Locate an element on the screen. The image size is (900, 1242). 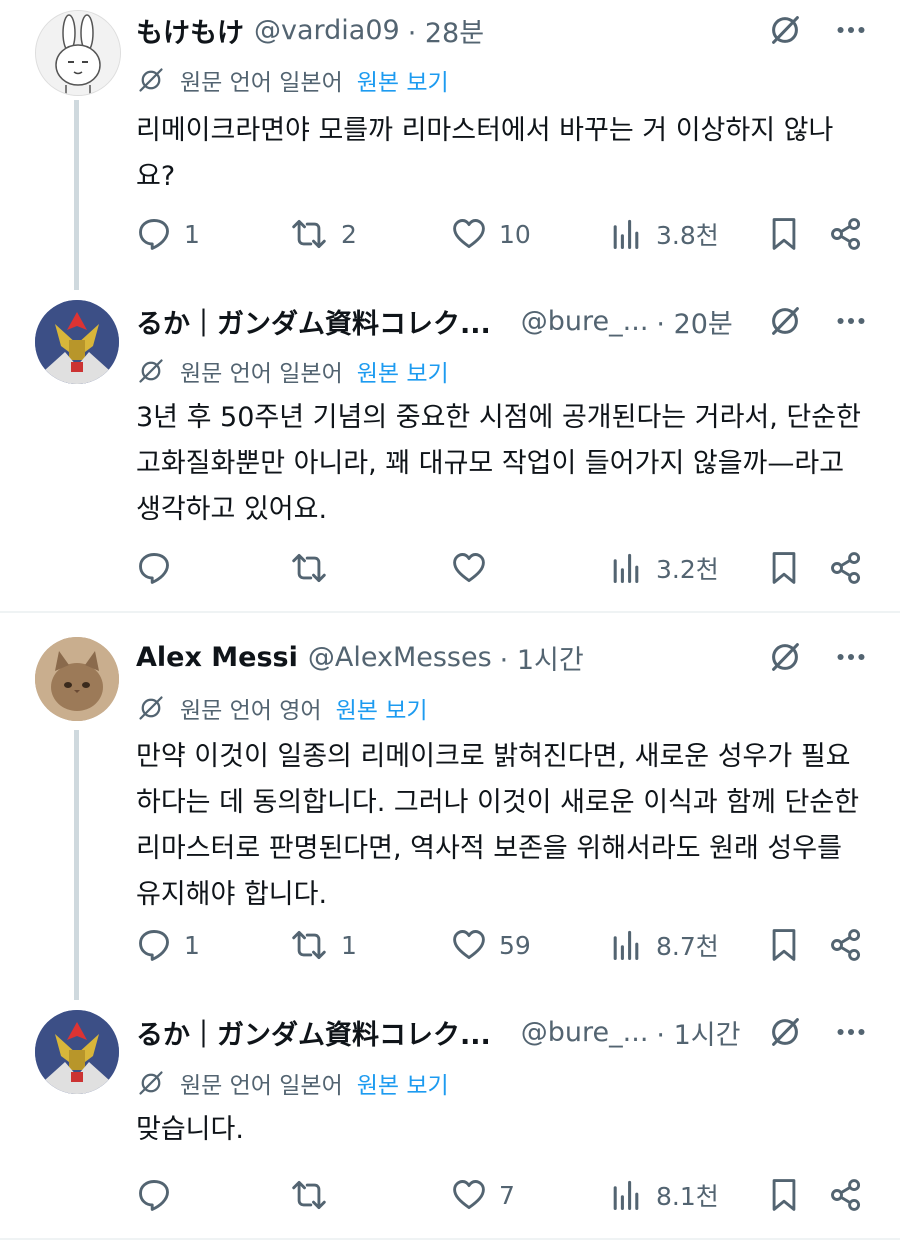
bookmark-icon is located at coordinates (784, 1195).